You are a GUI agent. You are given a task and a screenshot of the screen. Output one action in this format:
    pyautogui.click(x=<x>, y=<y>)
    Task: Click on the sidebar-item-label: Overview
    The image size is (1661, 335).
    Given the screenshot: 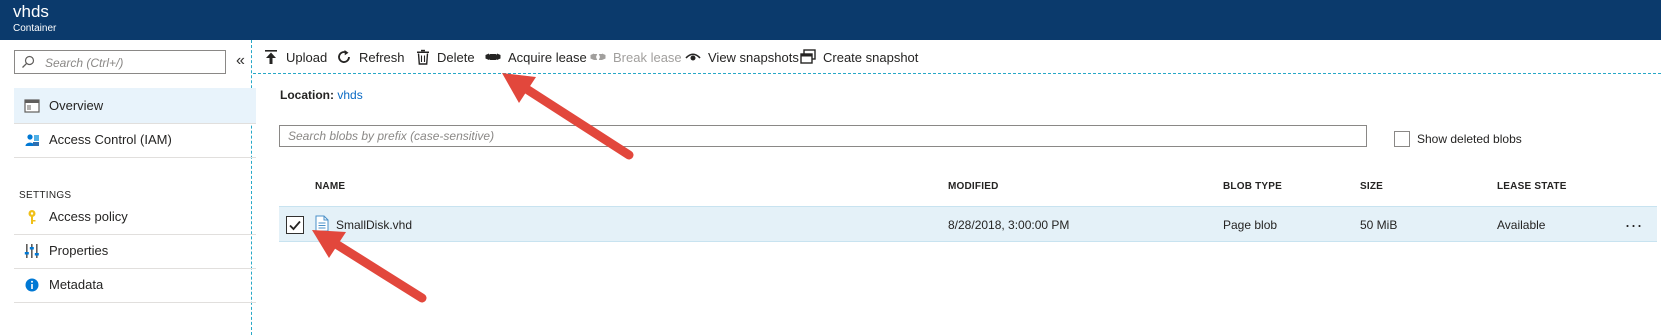 What is the action you would take?
    pyautogui.click(x=76, y=105)
    